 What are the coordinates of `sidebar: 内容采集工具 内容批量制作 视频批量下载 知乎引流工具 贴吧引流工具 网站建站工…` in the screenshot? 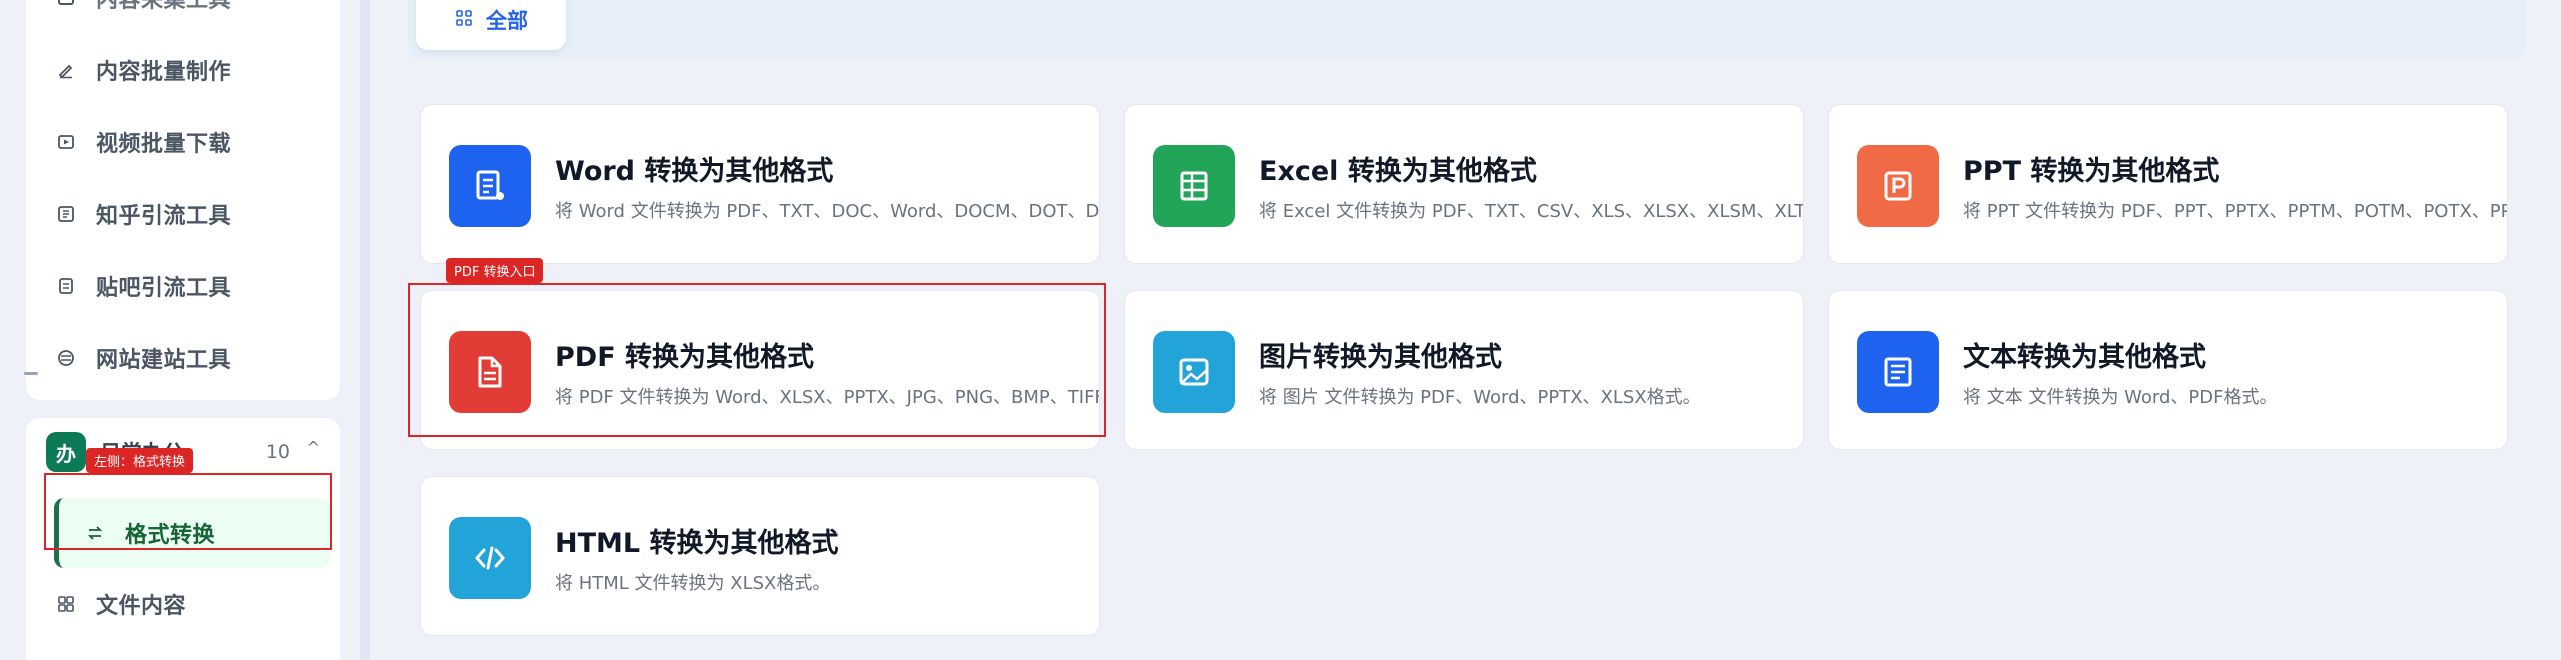 It's located at (180, 330).